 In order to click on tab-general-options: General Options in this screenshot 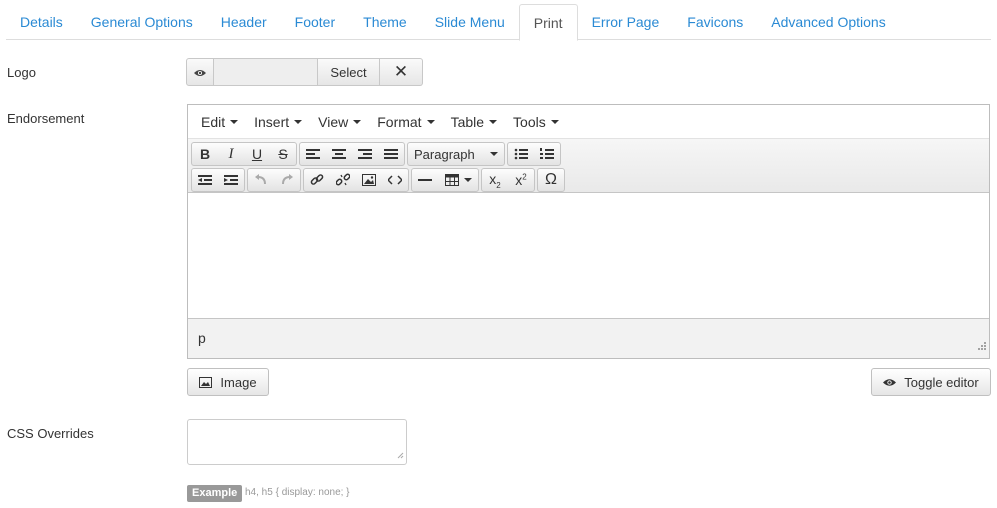, I will do `click(142, 22)`.